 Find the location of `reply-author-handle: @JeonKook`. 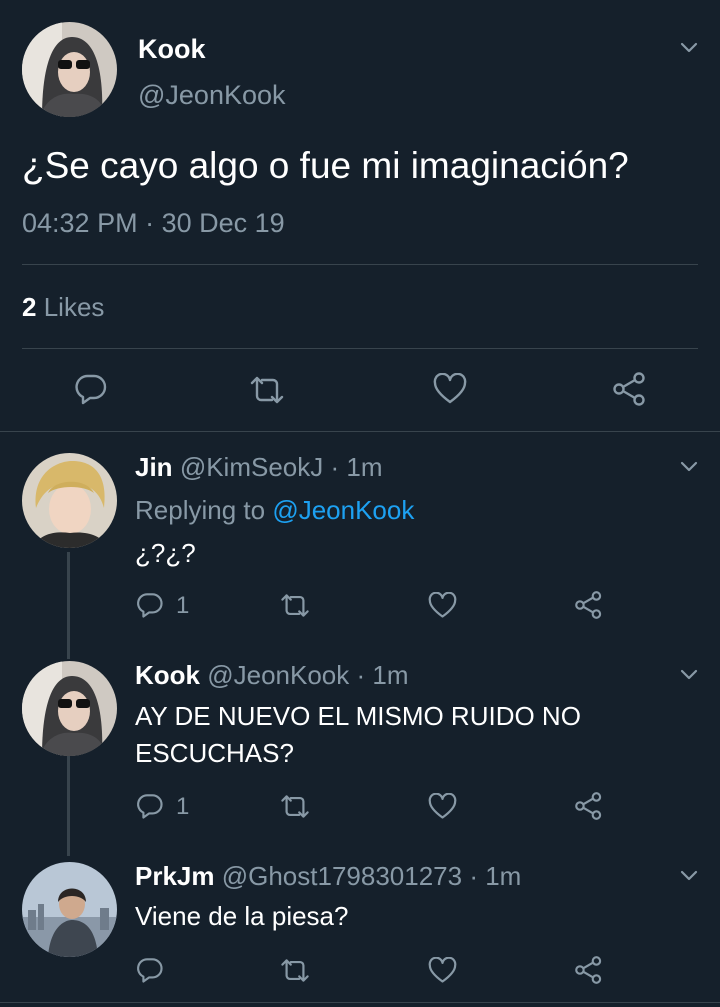

reply-author-handle: @JeonKook is located at coordinates (278, 675).